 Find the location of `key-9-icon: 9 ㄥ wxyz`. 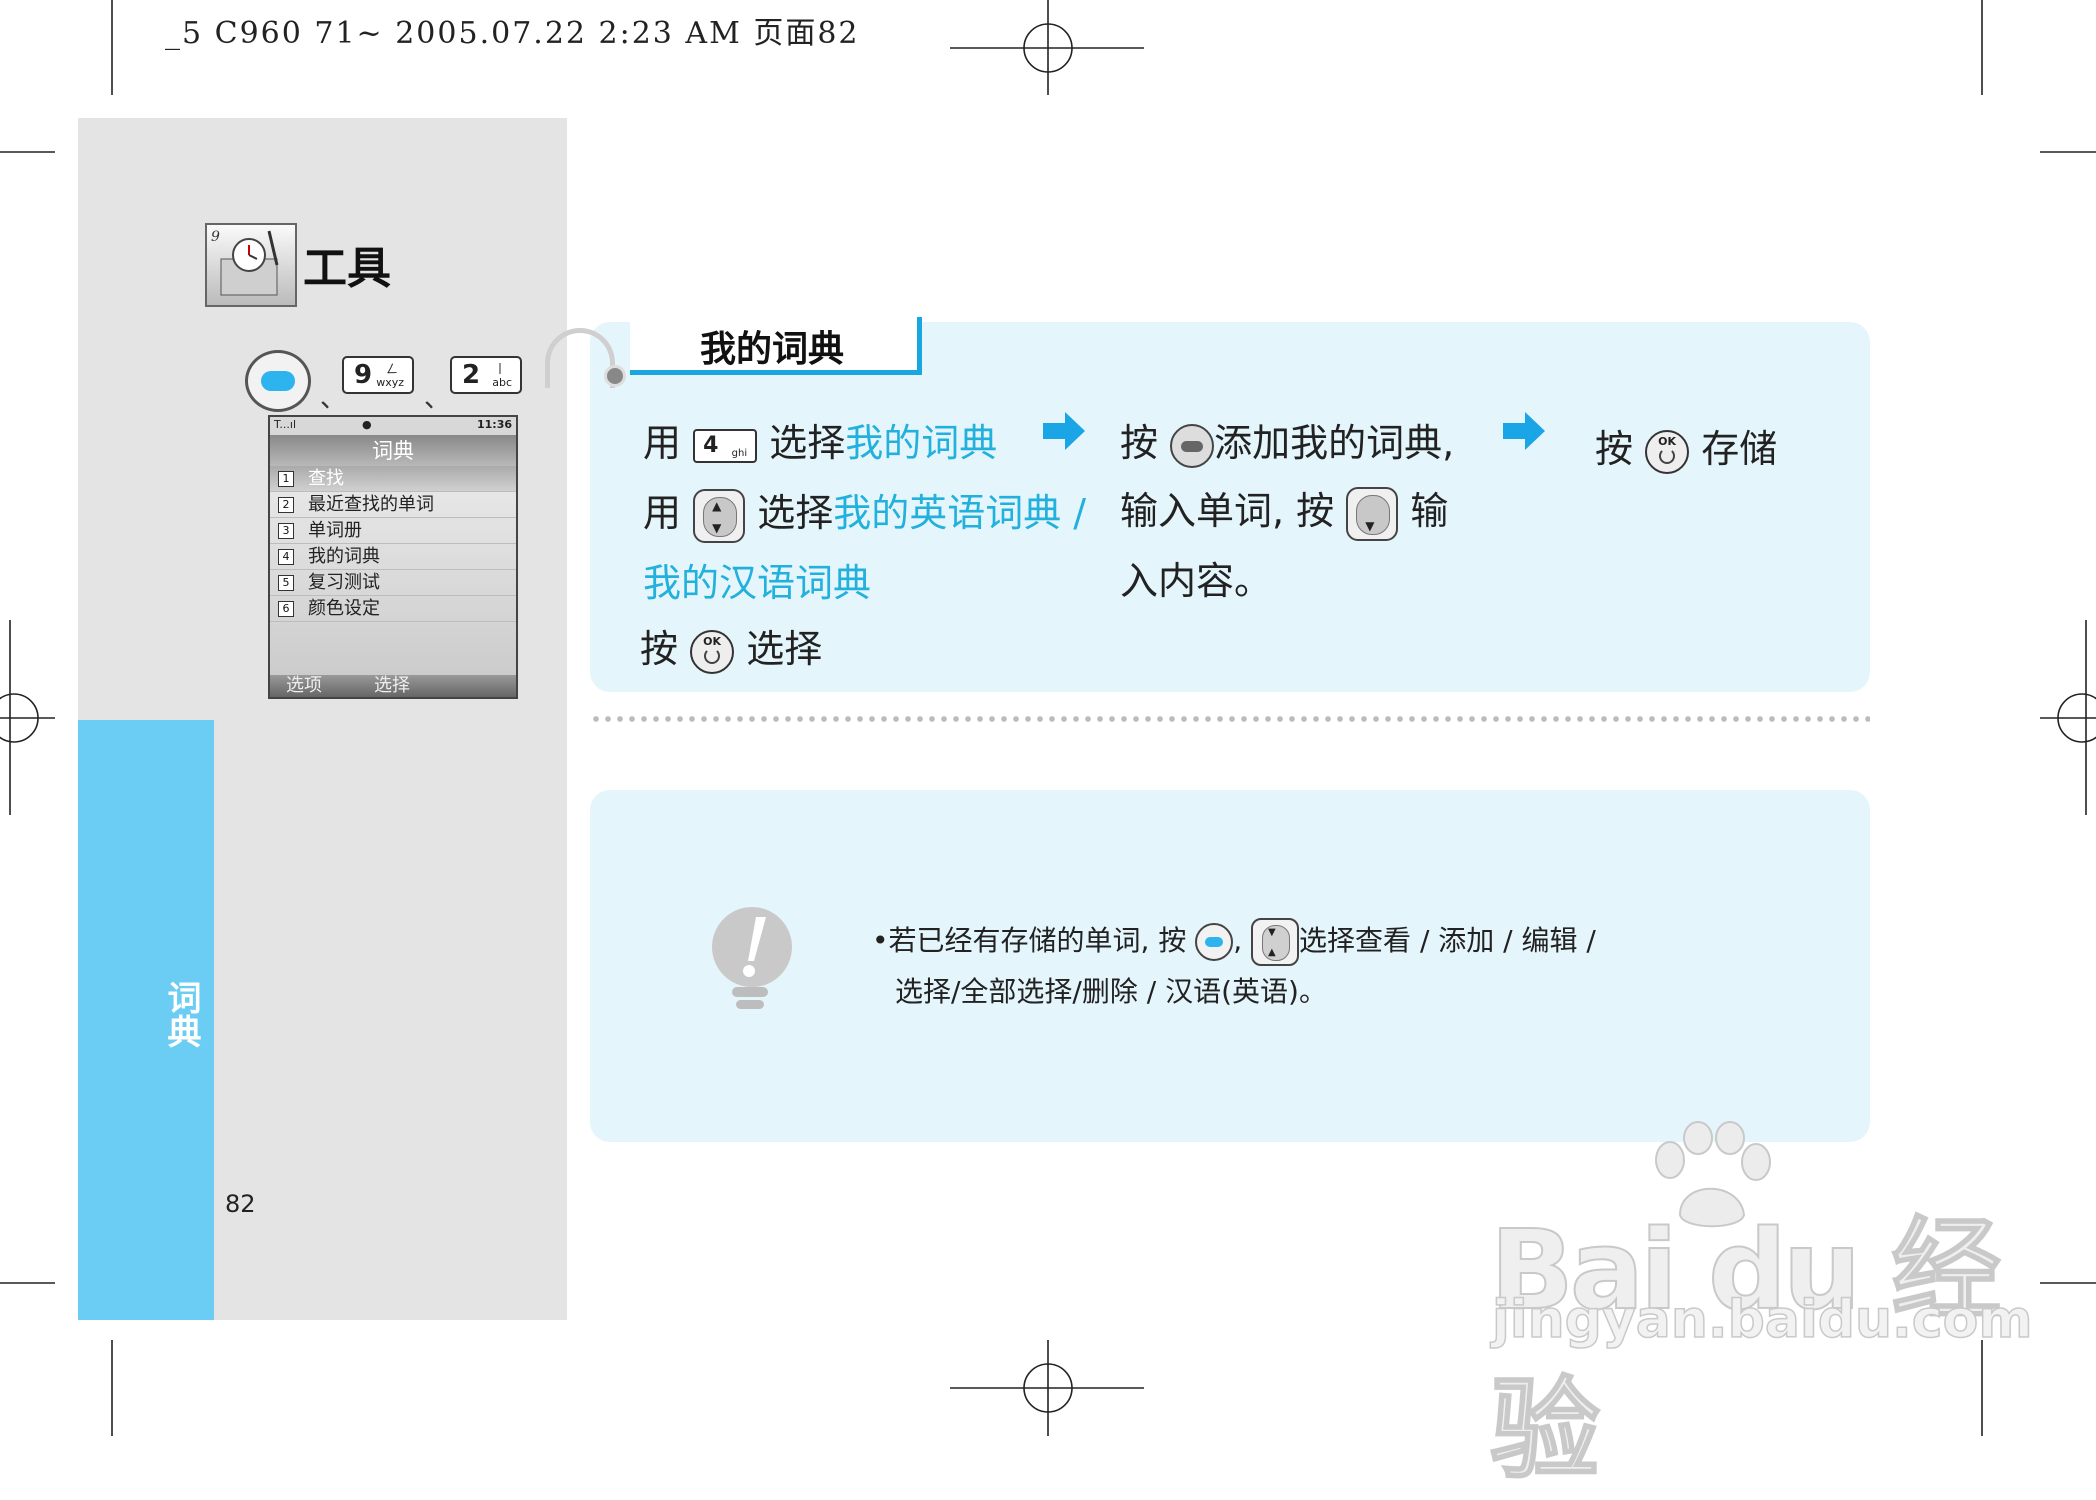

key-9-icon: 9 ㄥ wxyz is located at coordinates (378, 375).